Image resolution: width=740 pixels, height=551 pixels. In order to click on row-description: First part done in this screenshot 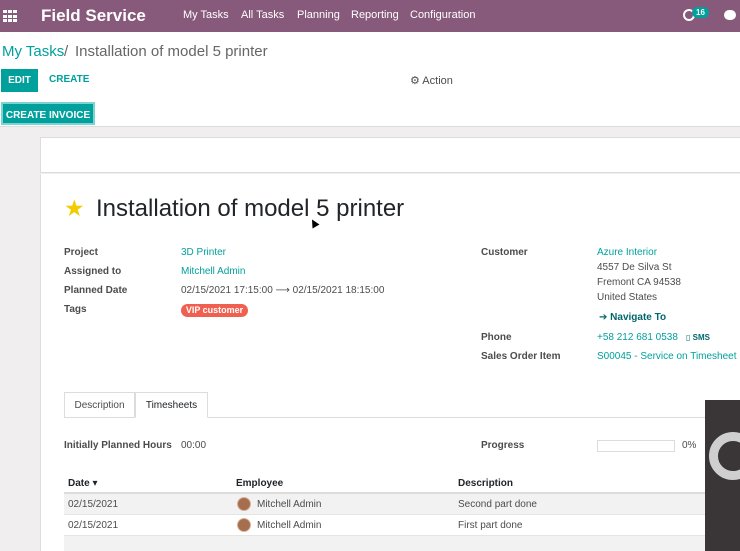, I will do `click(490, 525)`.